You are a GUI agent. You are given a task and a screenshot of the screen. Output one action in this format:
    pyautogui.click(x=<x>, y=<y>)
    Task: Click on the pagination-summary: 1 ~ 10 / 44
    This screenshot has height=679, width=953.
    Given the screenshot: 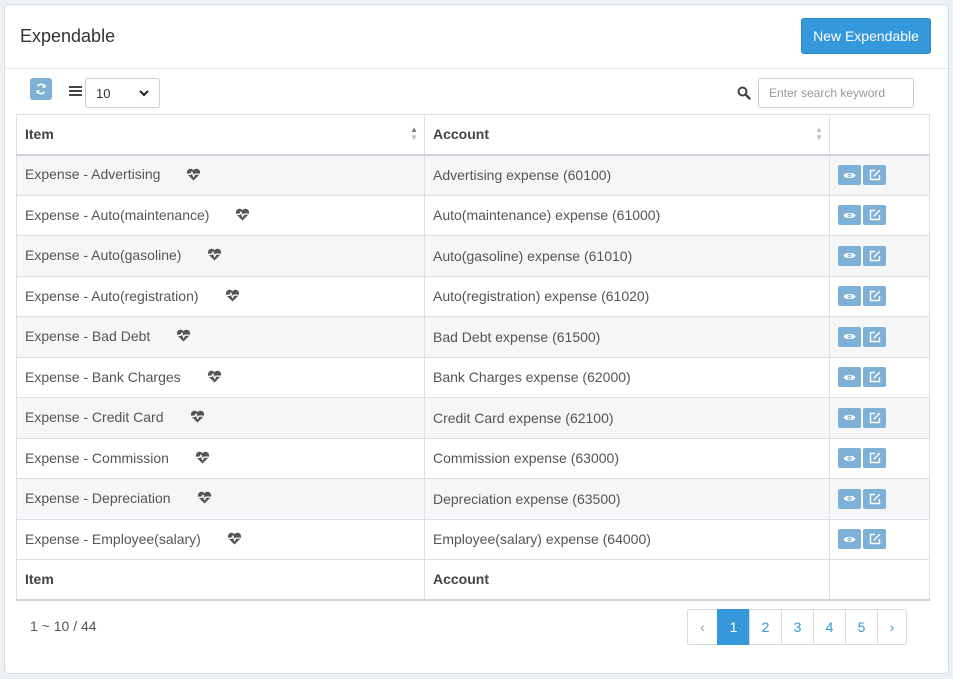 What is the action you would take?
    pyautogui.click(x=63, y=626)
    